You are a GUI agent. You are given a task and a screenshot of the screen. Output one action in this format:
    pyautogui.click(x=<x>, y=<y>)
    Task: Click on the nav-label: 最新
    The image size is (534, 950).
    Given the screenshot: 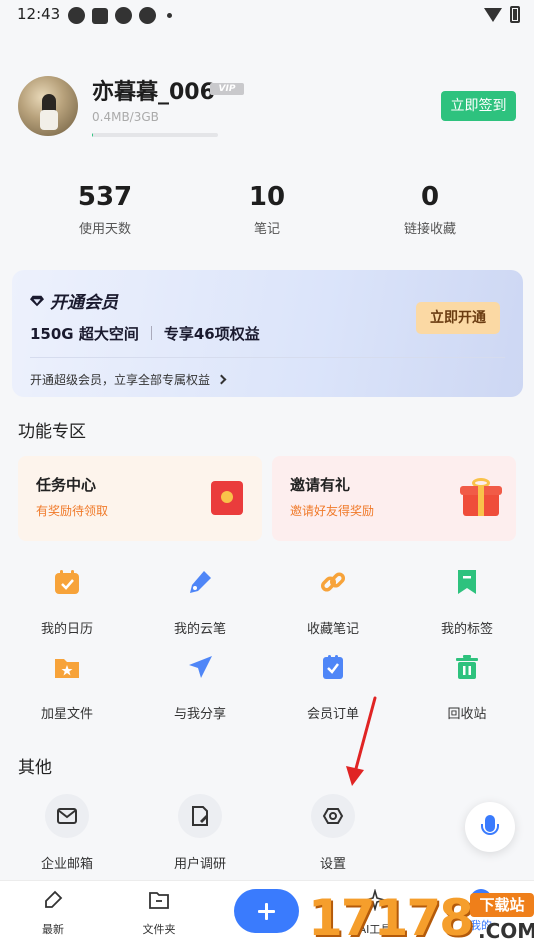 What is the action you would take?
    pyautogui.click(x=53, y=929)
    